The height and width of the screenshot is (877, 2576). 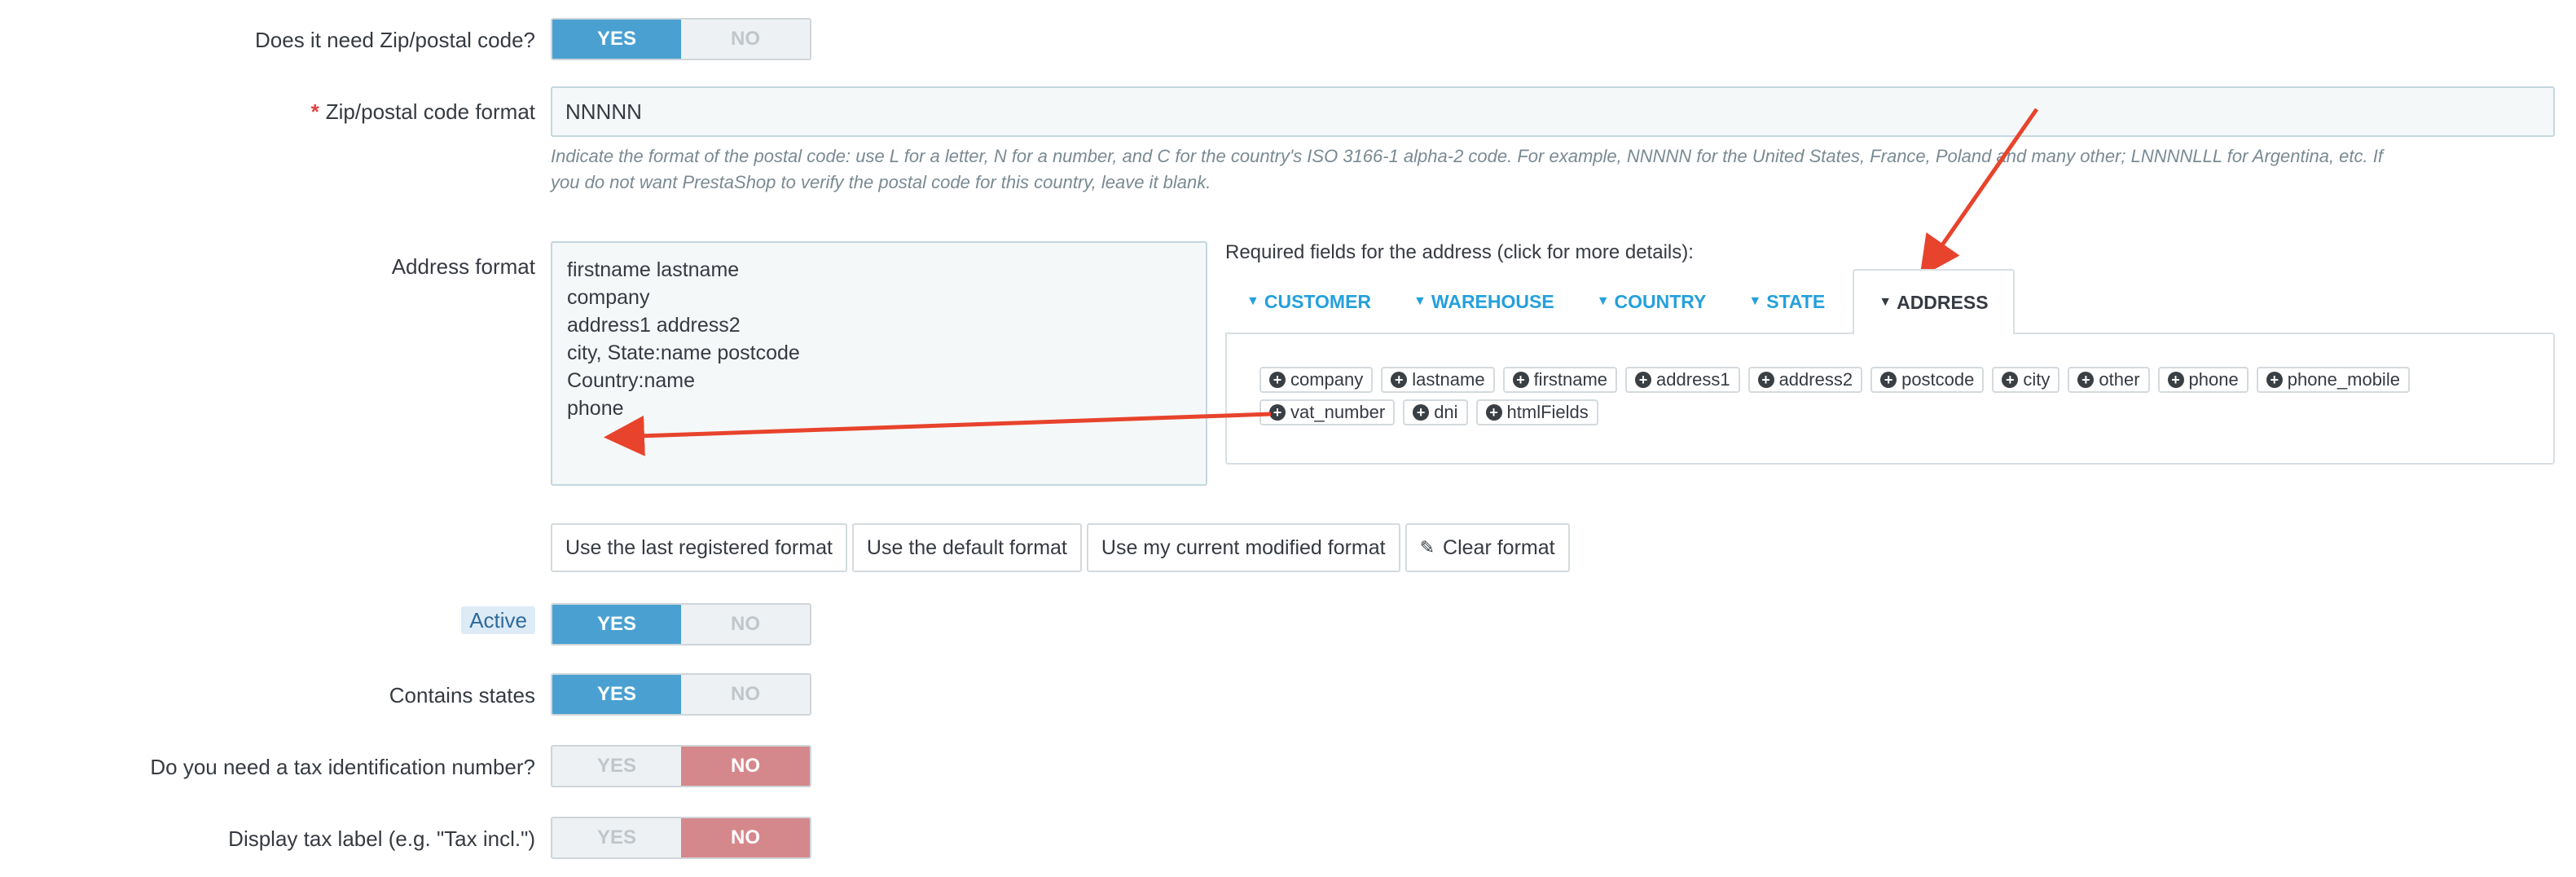 I want to click on tax-id-switch: YES NO, so click(x=681, y=766).